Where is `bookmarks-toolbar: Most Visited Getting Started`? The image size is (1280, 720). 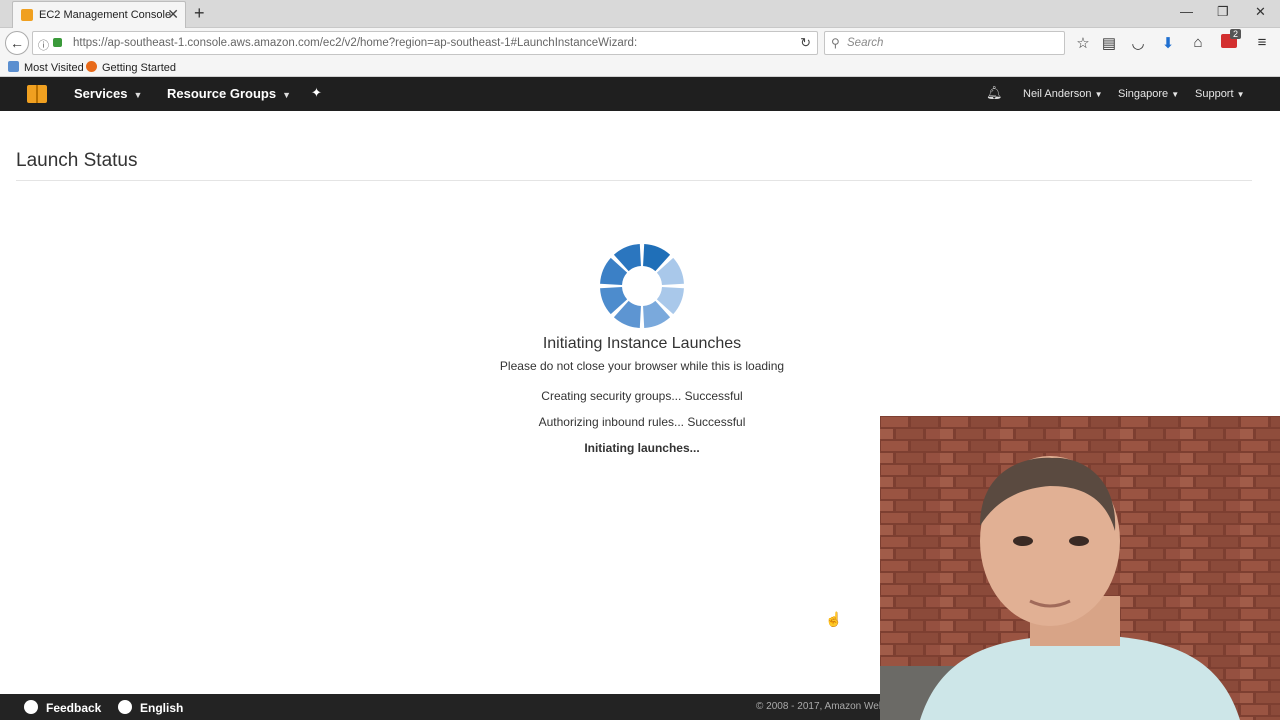
bookmarks-toolbar: Most Visited Getting Started is located at coordinates (640, 67).